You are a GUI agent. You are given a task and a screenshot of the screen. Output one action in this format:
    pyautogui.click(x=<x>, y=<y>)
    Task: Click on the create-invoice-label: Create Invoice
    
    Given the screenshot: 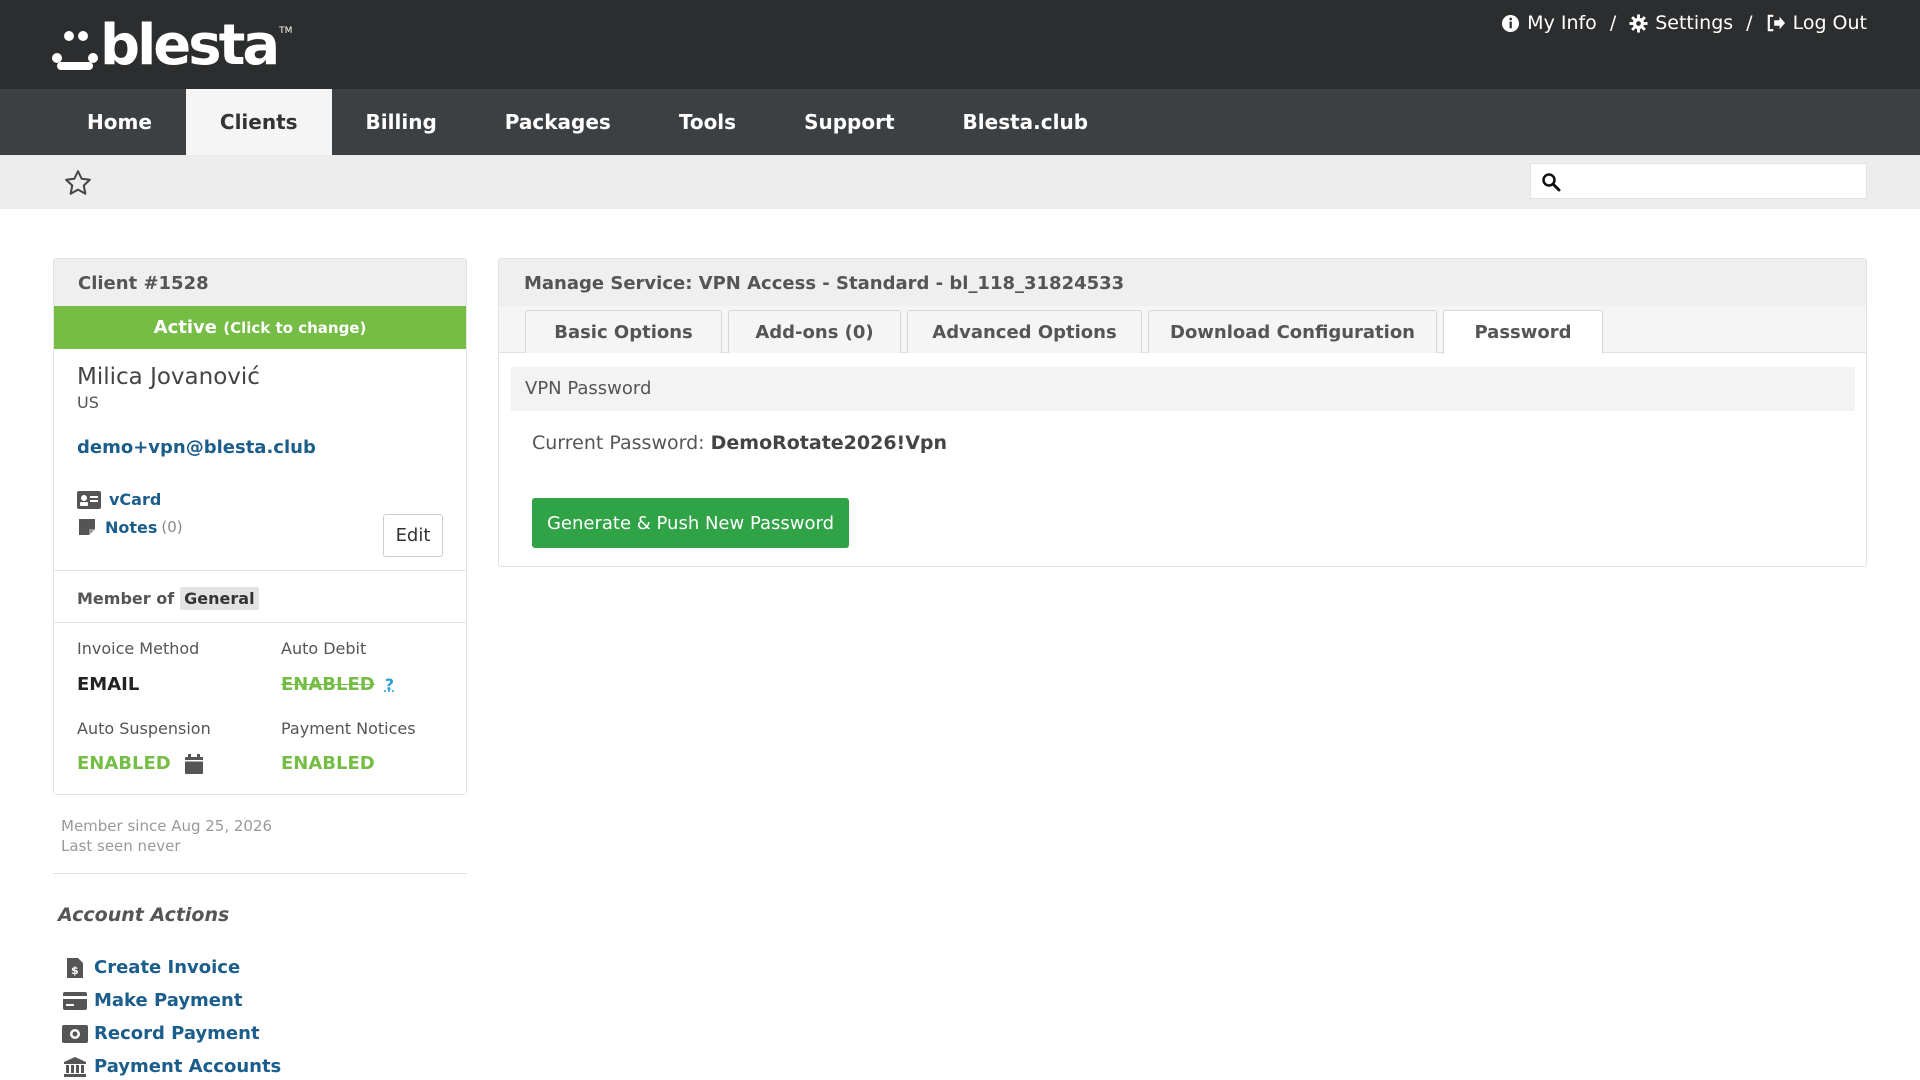 What is the action you would take?
    pyautogui.click(x=167, y=967)
    